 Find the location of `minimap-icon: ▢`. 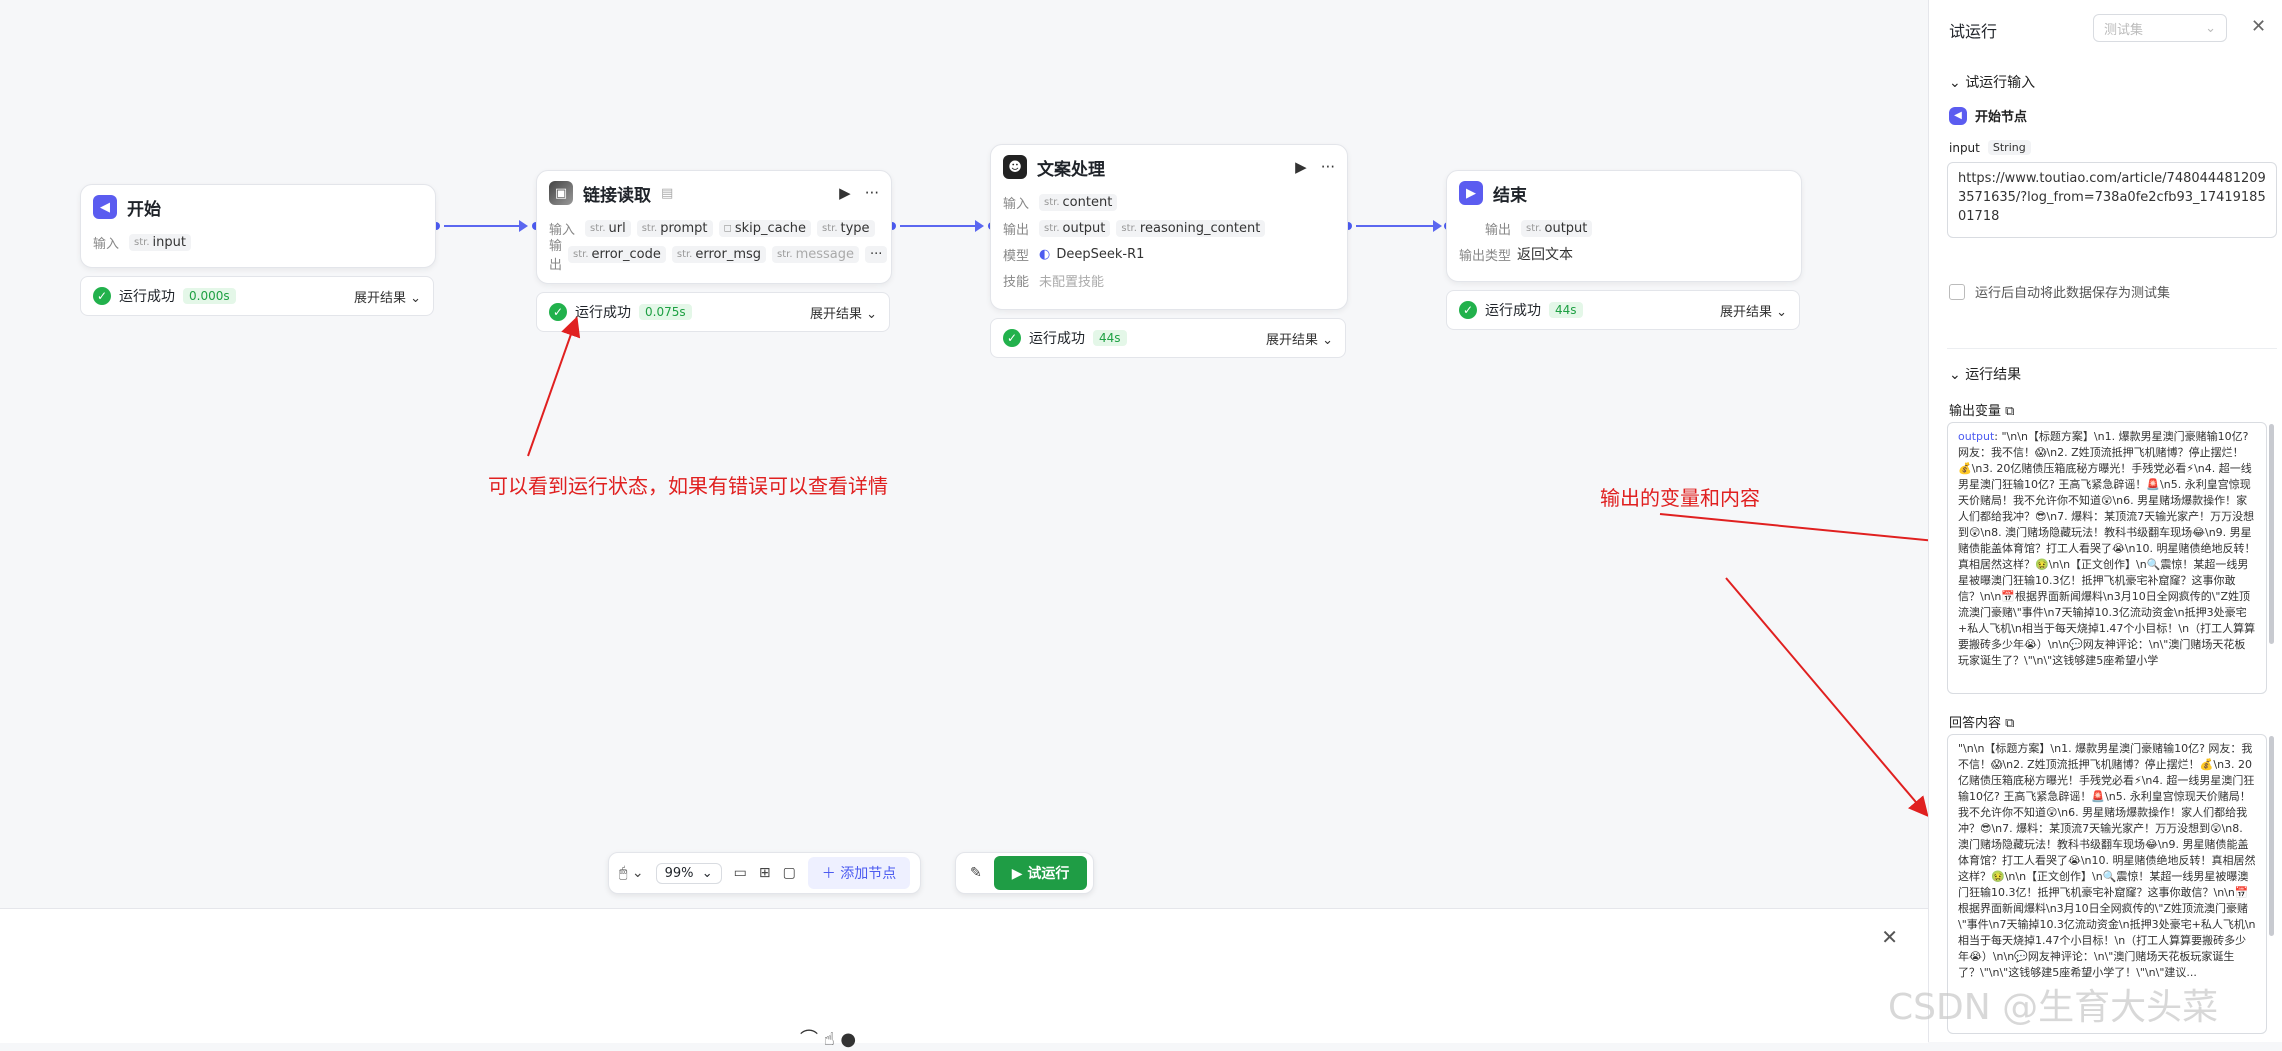

minimap-icon: ▢ is located at coordinates (789, 873).